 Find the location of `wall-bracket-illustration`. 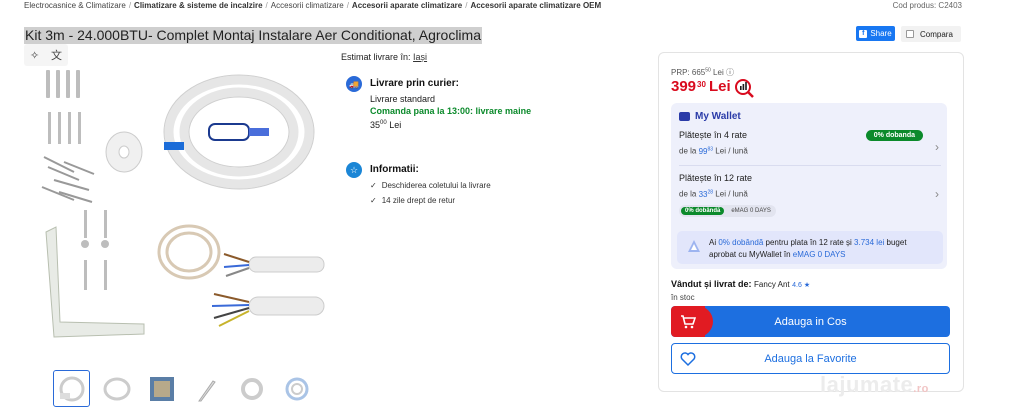

wall-bracket-illustration is located at coordinates (95, 282).